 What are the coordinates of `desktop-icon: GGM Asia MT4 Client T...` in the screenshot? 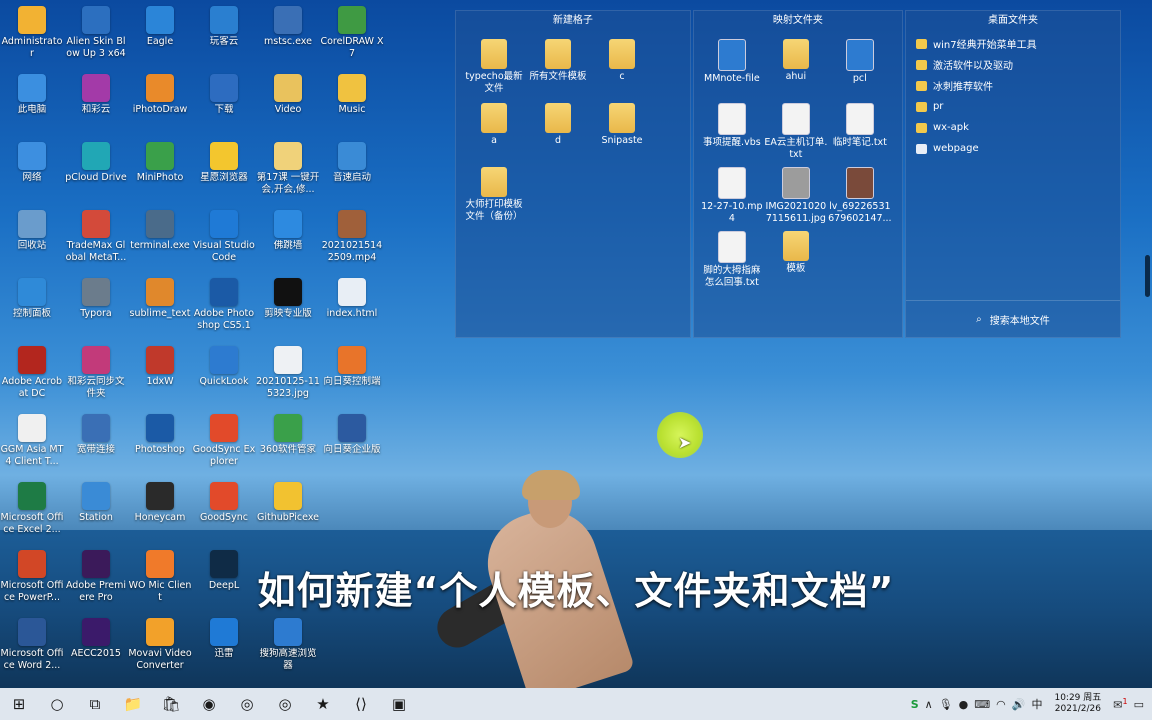 It's located at (32, 441).